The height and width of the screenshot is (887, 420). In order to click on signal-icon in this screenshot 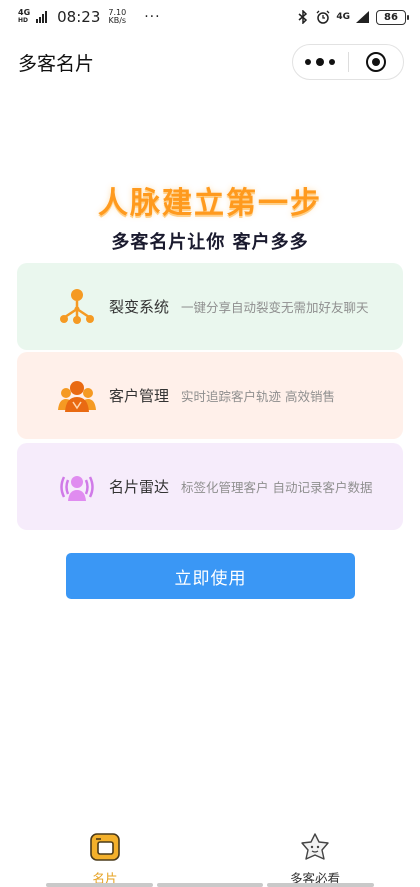, I will do `click(42, 17)`.